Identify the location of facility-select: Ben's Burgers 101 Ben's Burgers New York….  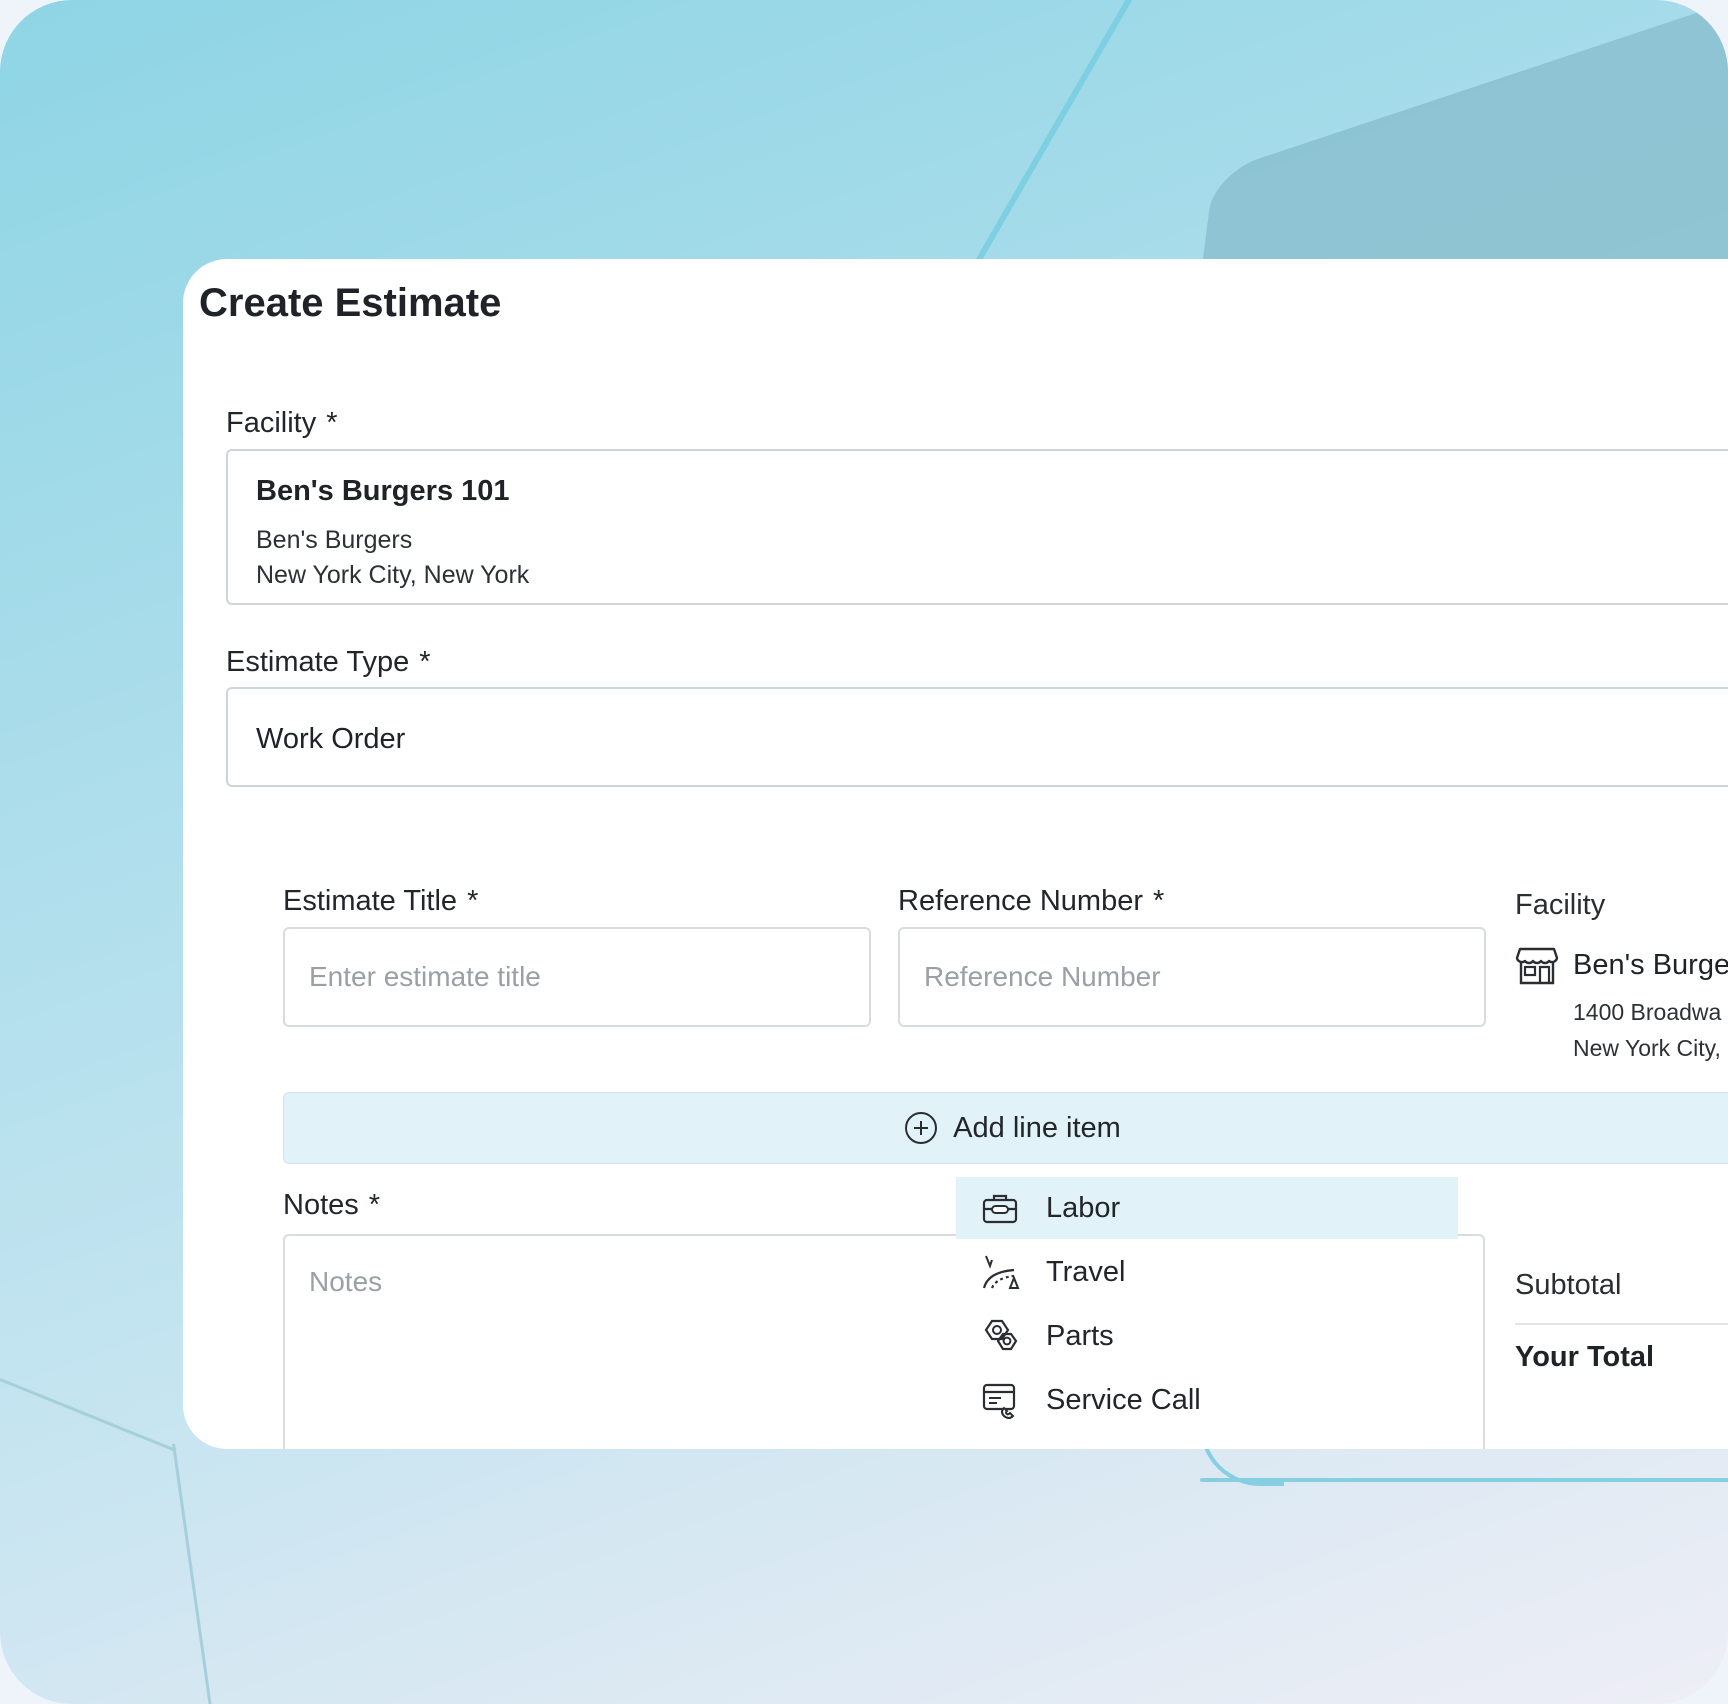
(977, 527).